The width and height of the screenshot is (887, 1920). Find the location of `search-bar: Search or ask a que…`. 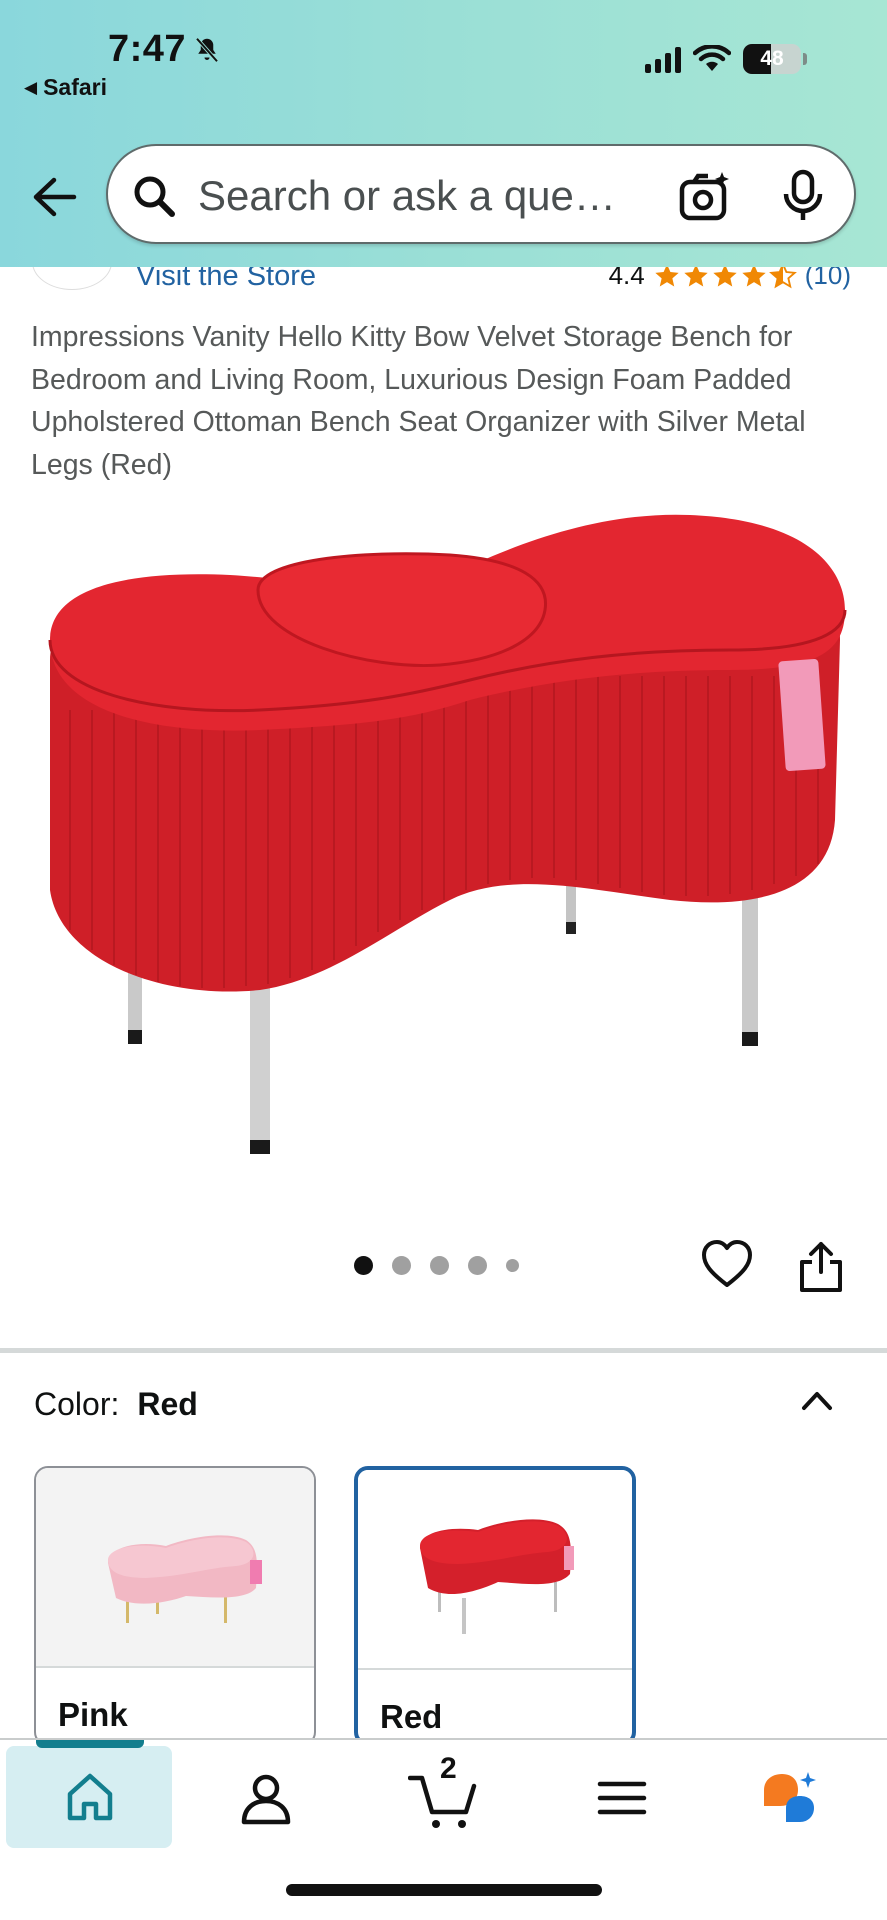

search-bar: Search or ask a que… is located at coordinates (481, 194).